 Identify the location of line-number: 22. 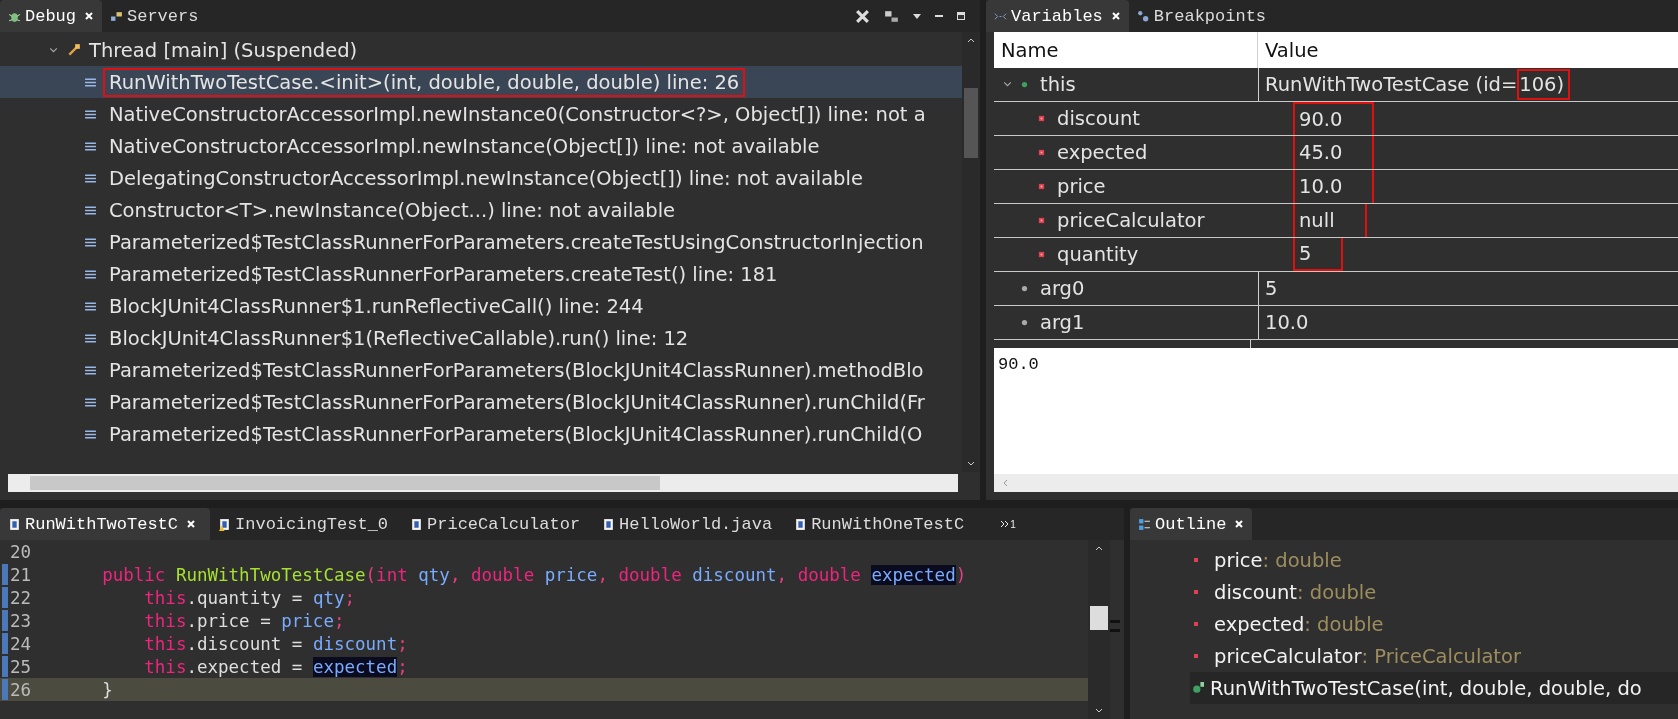
(21, 597).